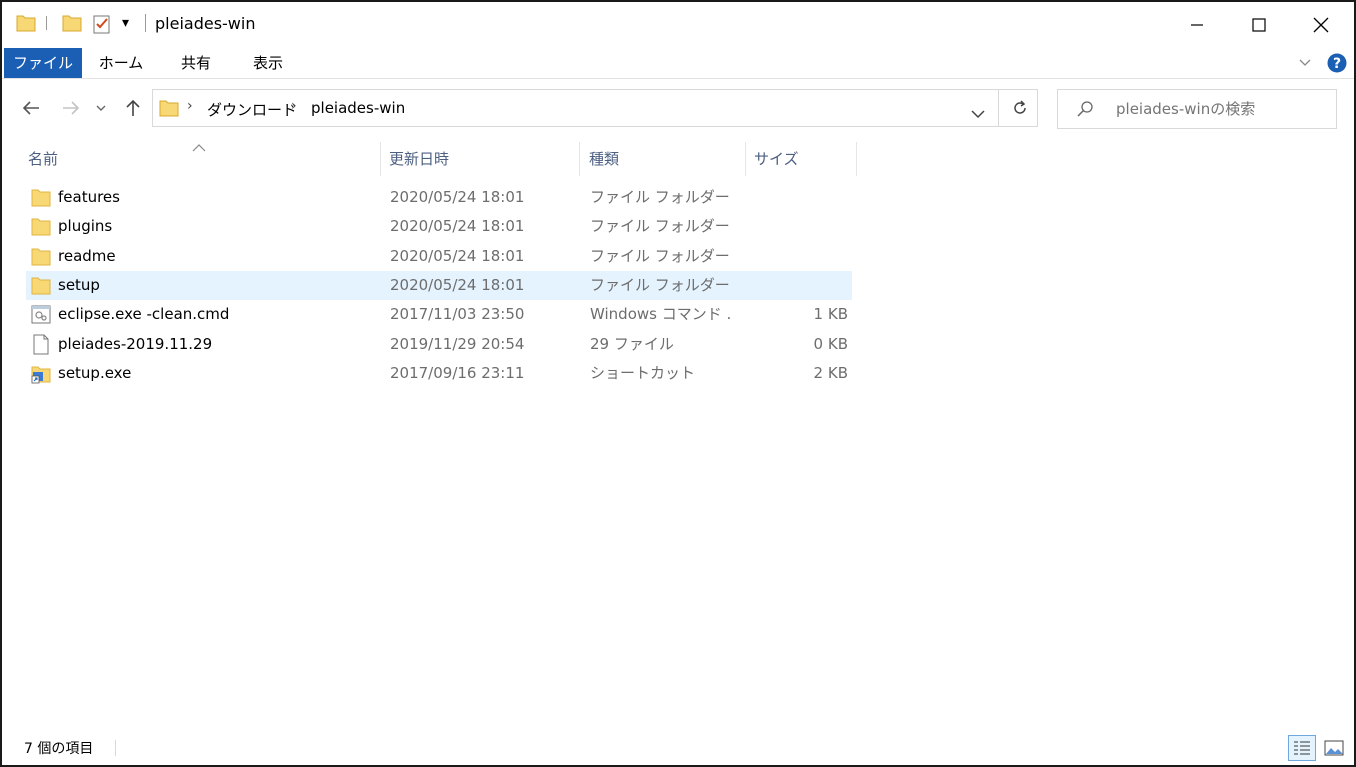 The height and width of the screenshot is (767, 1356). I want to click on search-box, so click(1197, 109).